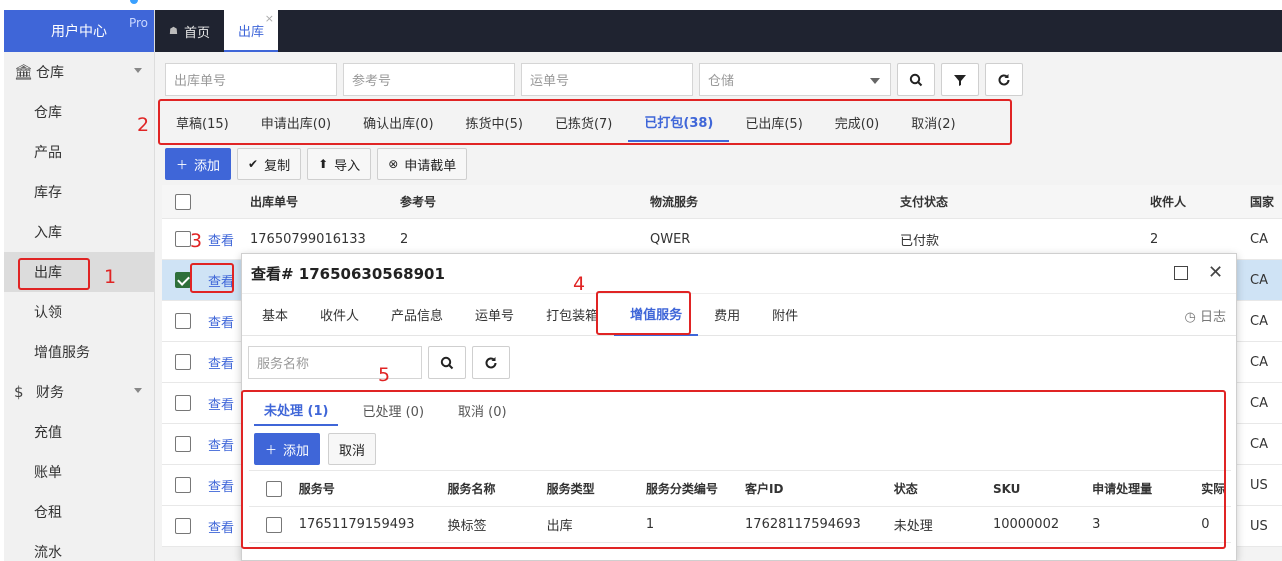 The width and height of the screenshot is (1282, 561). What do you see at coordinates (920, 241) in the screenshot?
I see `cell-payment: 已付款` at bounding box center [920, 241].